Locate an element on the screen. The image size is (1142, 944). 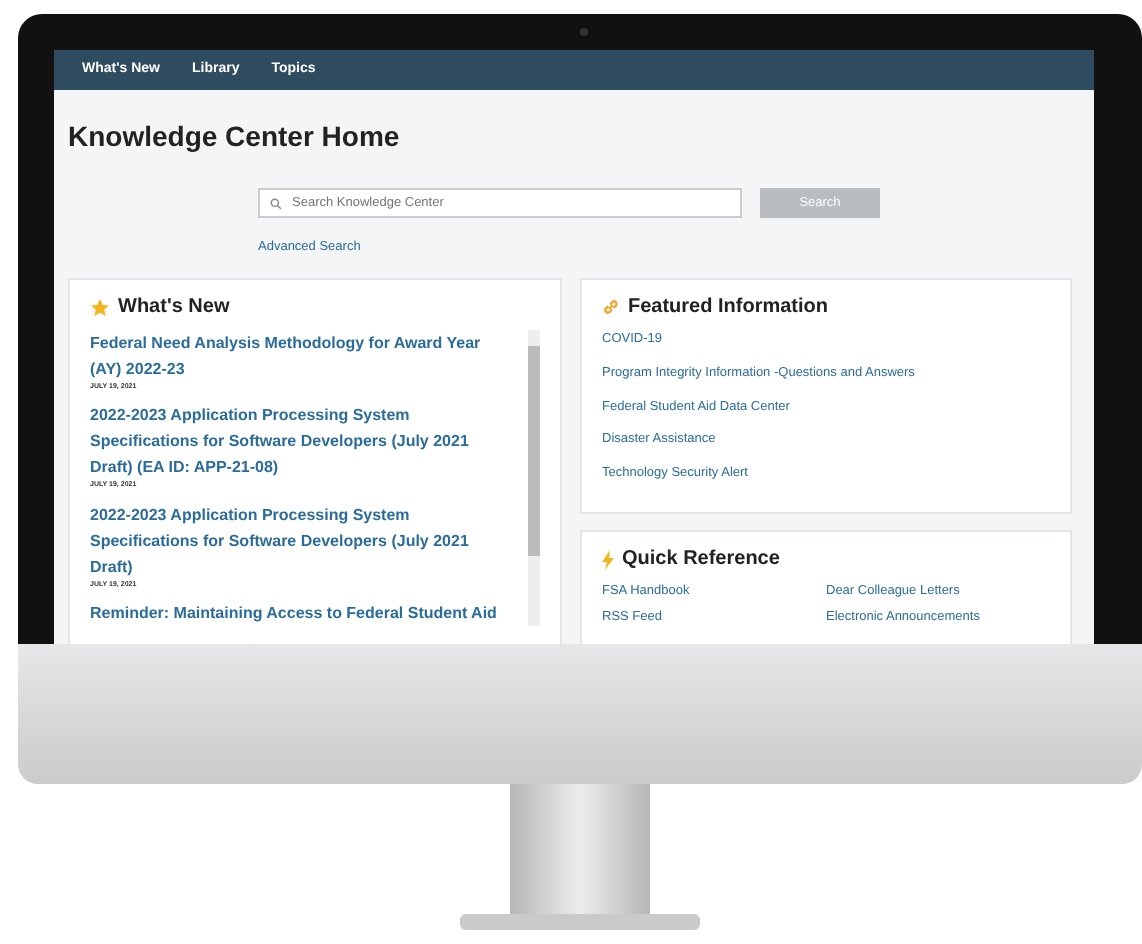
page-title: Knowledge Center Home is located at coordinates (235, 137).